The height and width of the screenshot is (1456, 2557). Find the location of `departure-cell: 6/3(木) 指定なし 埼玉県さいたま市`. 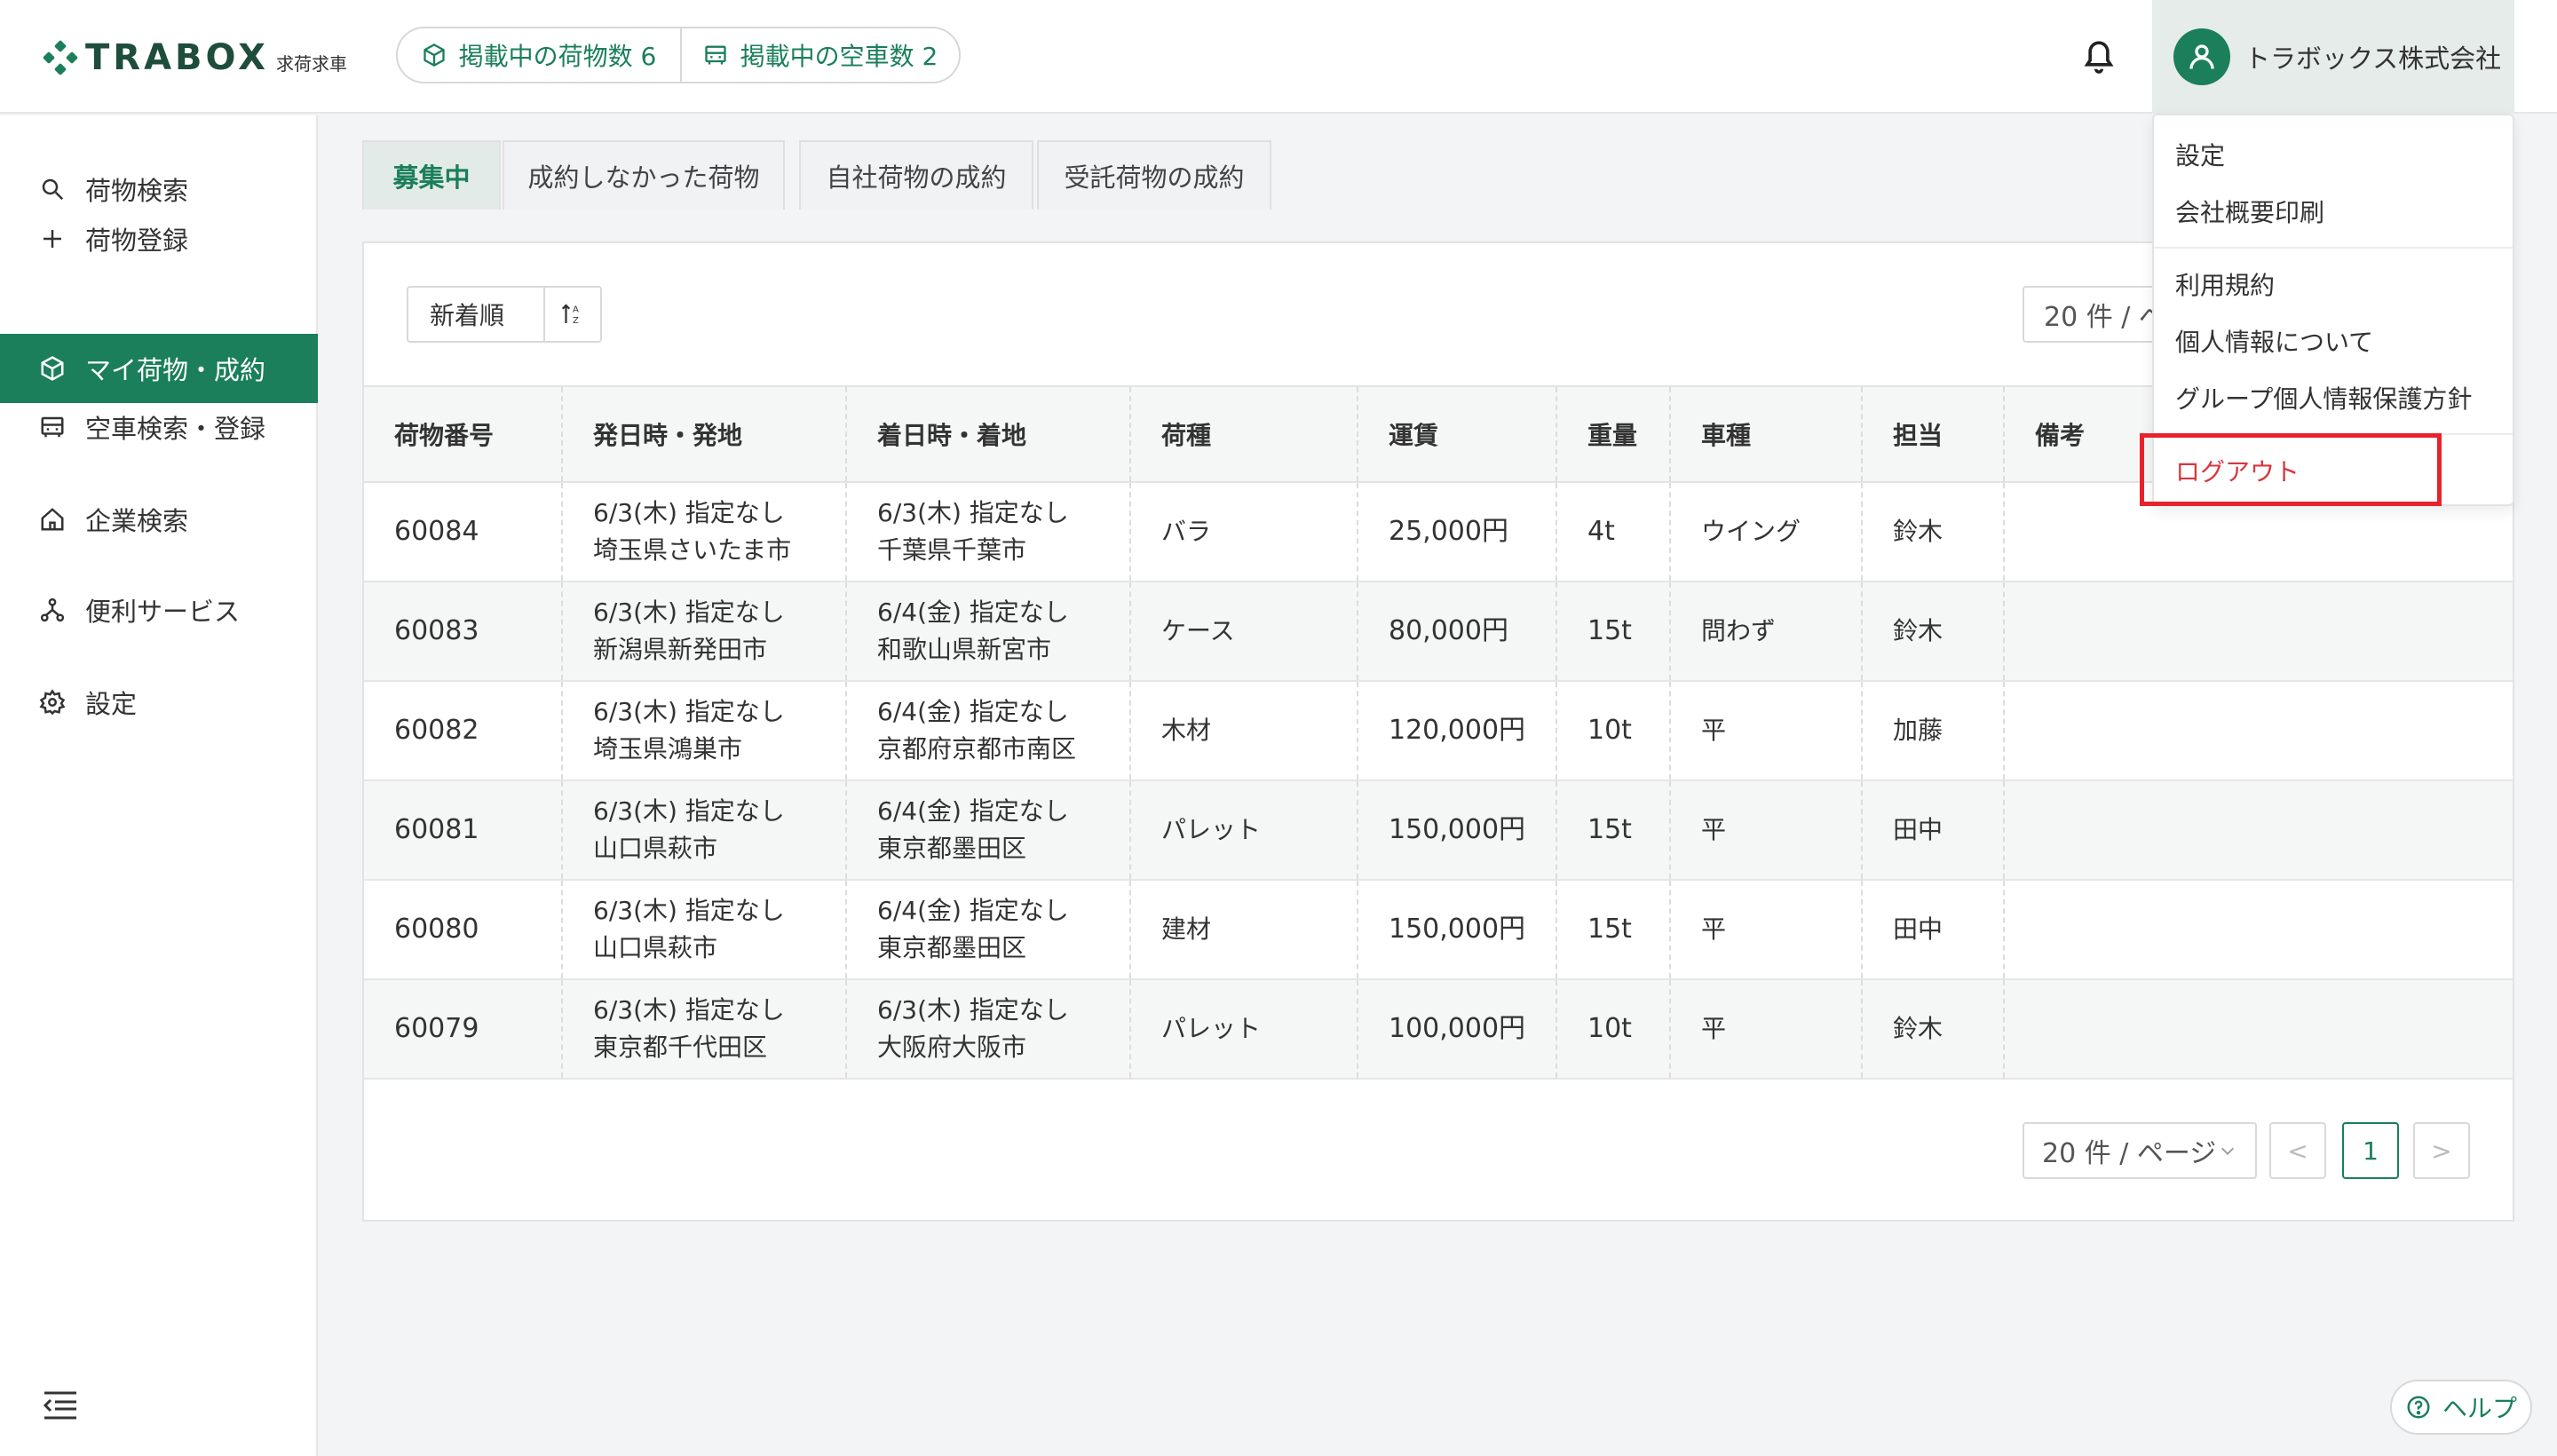

departure-cell: 6/3(木) 指定なし 埼玉県さいたま市 is located at coordinates (705, 532).